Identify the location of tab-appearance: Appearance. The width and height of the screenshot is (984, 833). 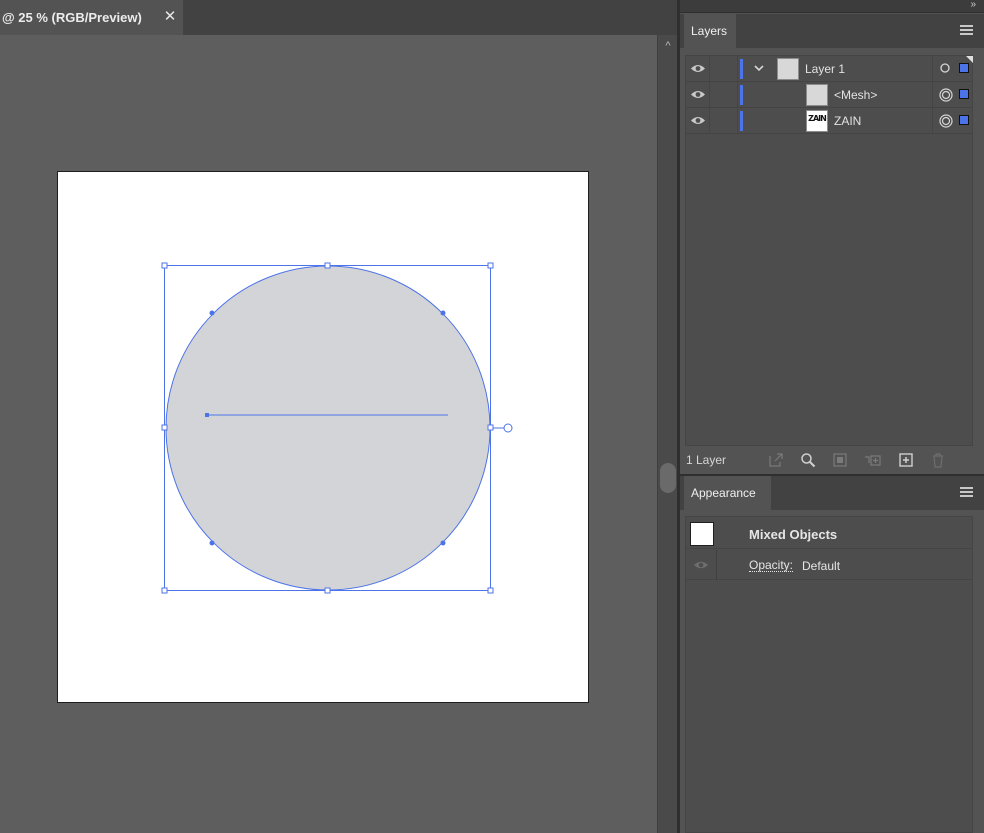
(727, 493).